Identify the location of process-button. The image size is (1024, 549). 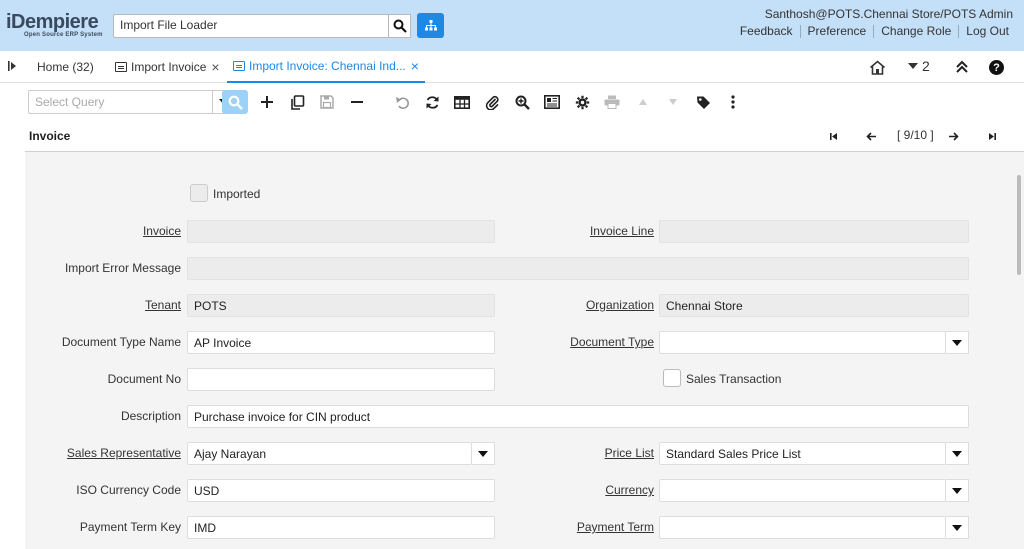
(582, 102).